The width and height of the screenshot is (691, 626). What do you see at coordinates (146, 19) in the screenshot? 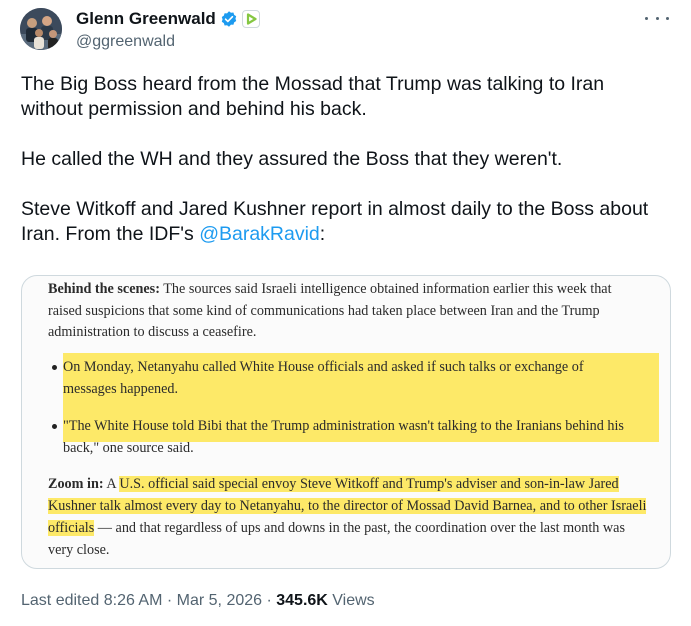
I see `author-display-name: Glenn Greenwald` at bounding box center [146, 19].